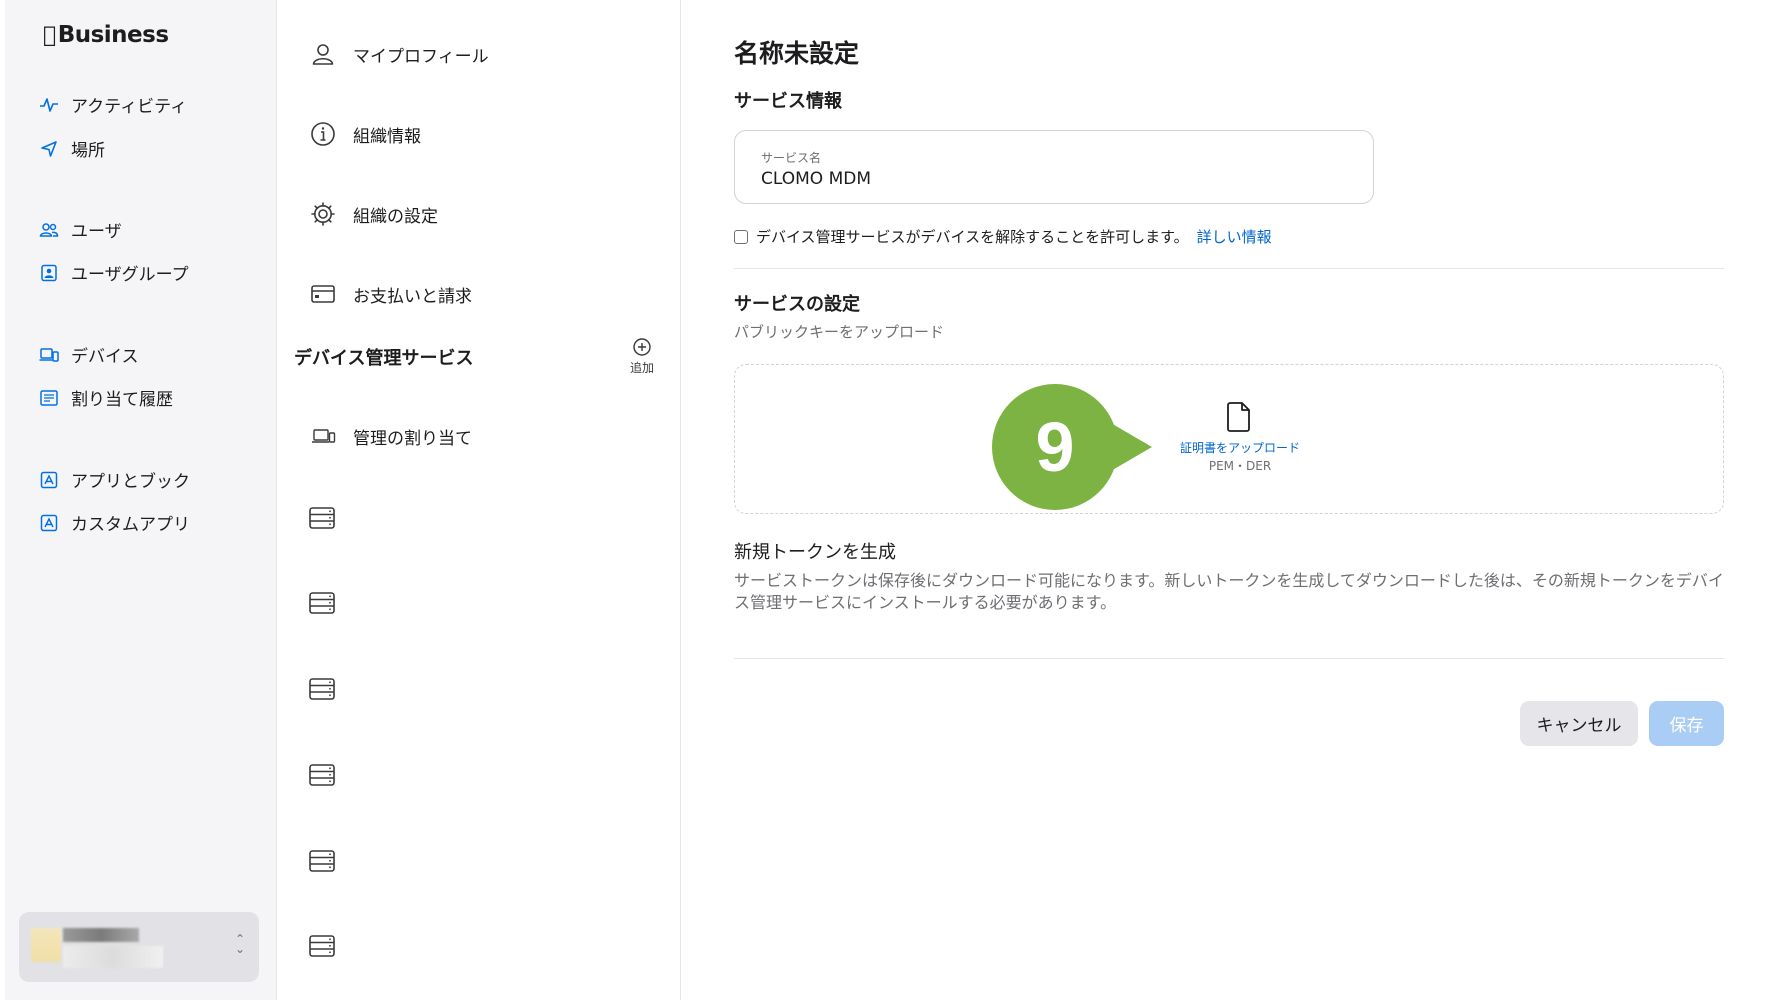 The image size is (1778, 1000). I want to click on release-devices-checkbox, so click(741, 236).